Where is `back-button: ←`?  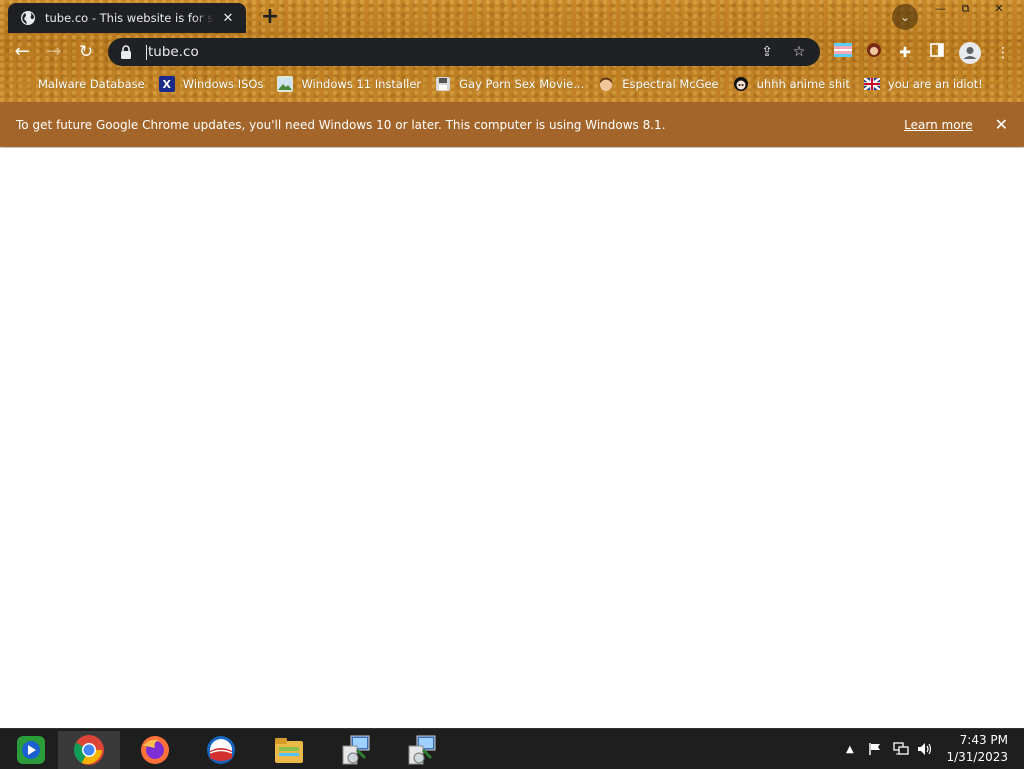 back-button: ← is located at coordinates (22, 52).